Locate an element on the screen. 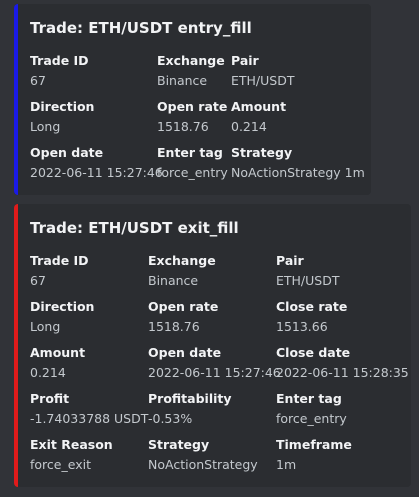  field-strategy: Strategy NoActionStrategy is located at coordinates (203, 455).